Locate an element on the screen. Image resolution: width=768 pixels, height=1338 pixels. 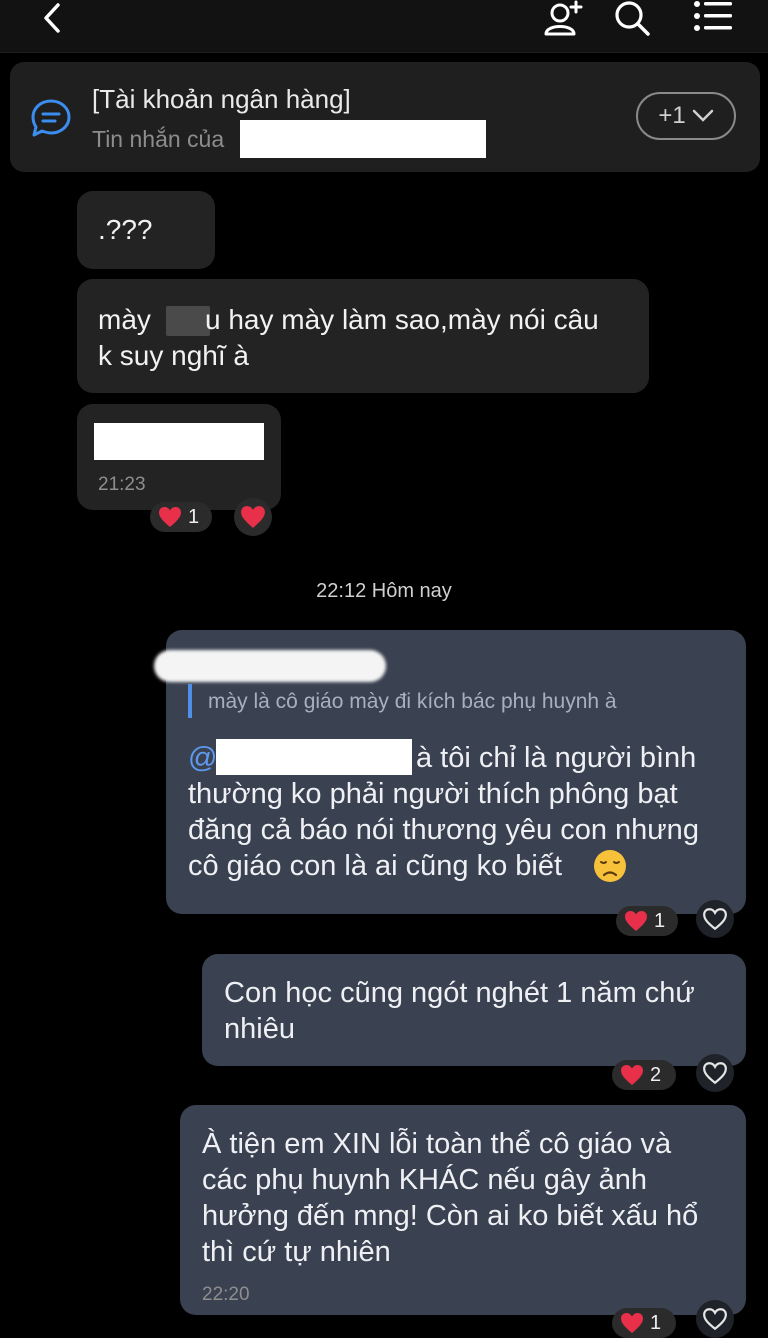
search-icon is located at coordinates (632, 19).